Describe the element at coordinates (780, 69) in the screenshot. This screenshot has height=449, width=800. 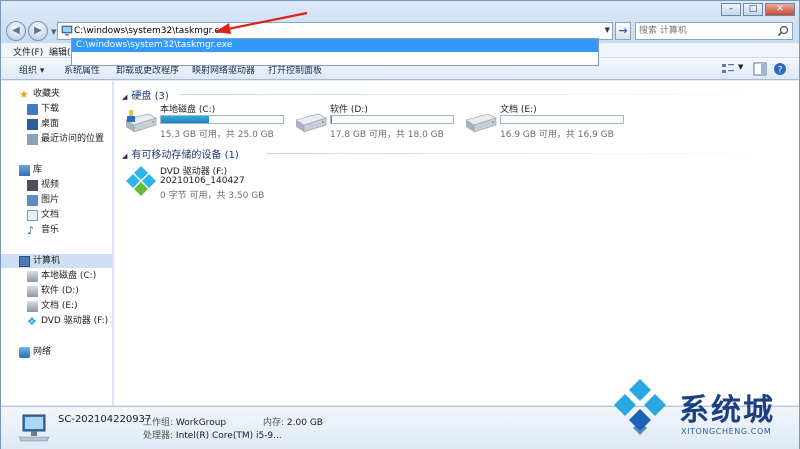
I see `help-icon: ?` at that location.